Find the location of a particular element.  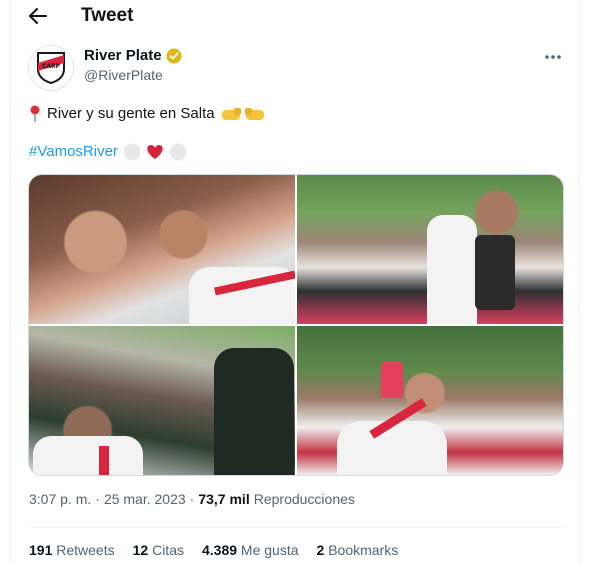

bookmarks-label: Bookmarks is located at coordinates (363, 550).